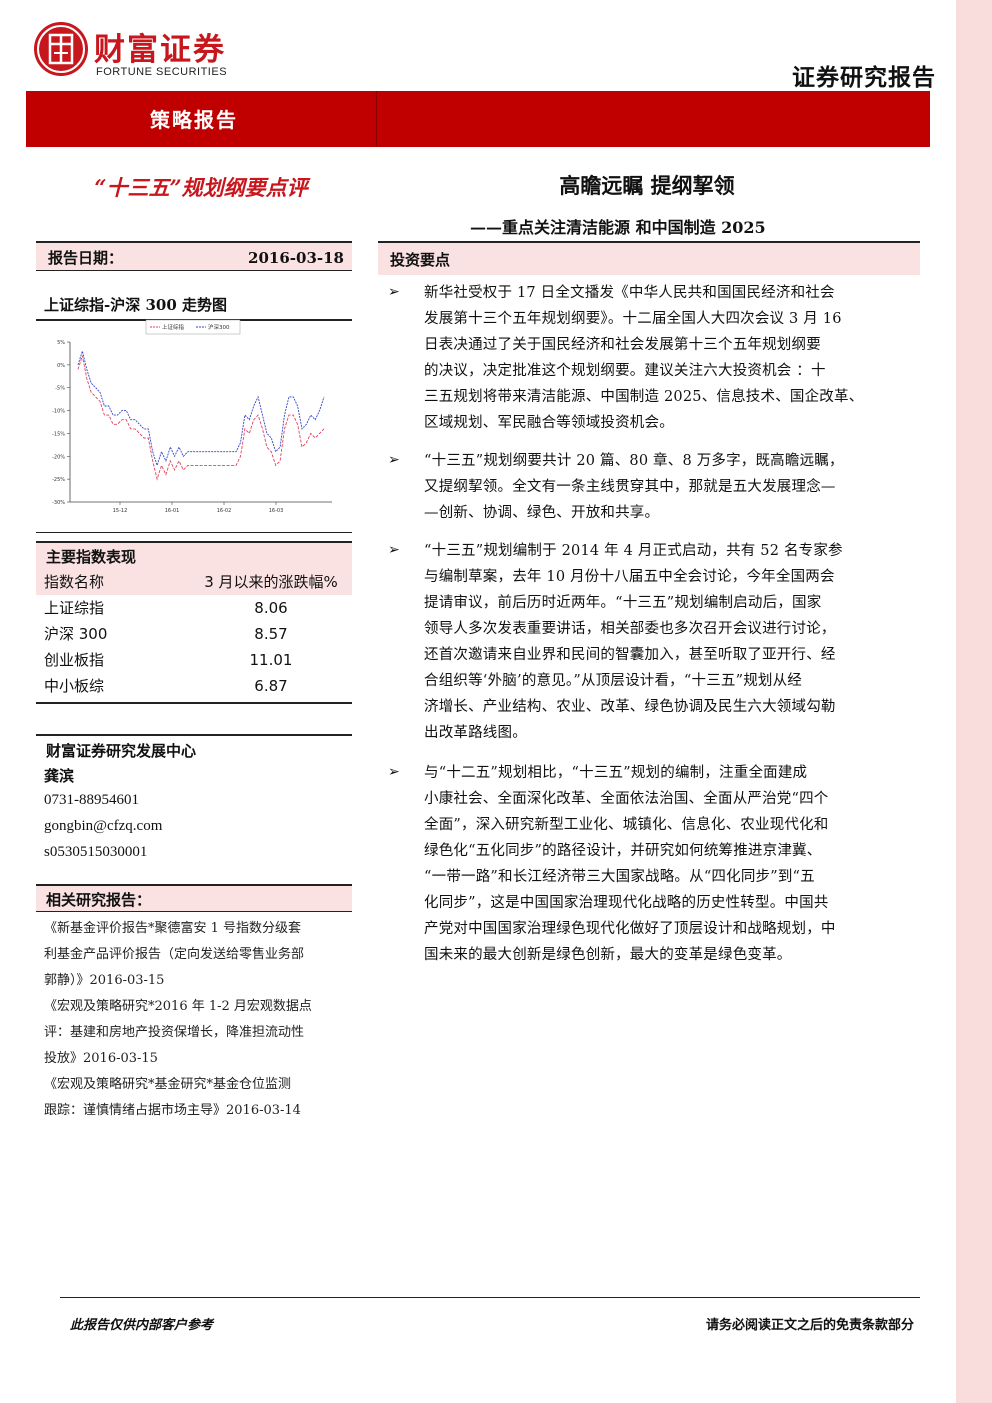 Image resolution: width=992 pixels, height=1403 pixels. What do you see at coordinates (864, 77) in the screenshot?
I see `document-type: 证券研究报告` at bounding box center [864, 77].